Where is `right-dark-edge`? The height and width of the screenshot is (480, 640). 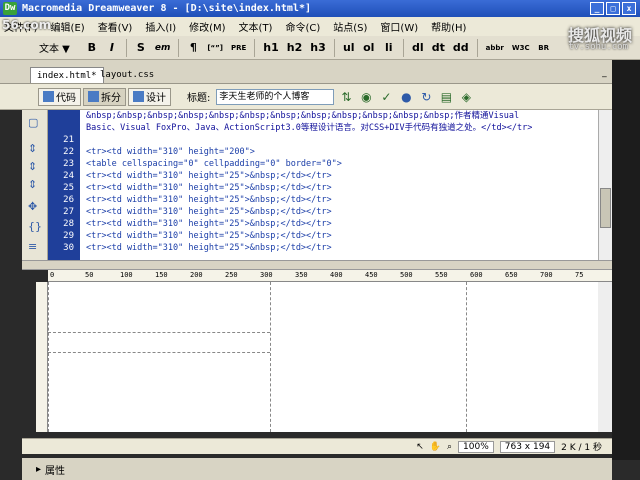
right-dark-edge is located at coordinates (626, 260).